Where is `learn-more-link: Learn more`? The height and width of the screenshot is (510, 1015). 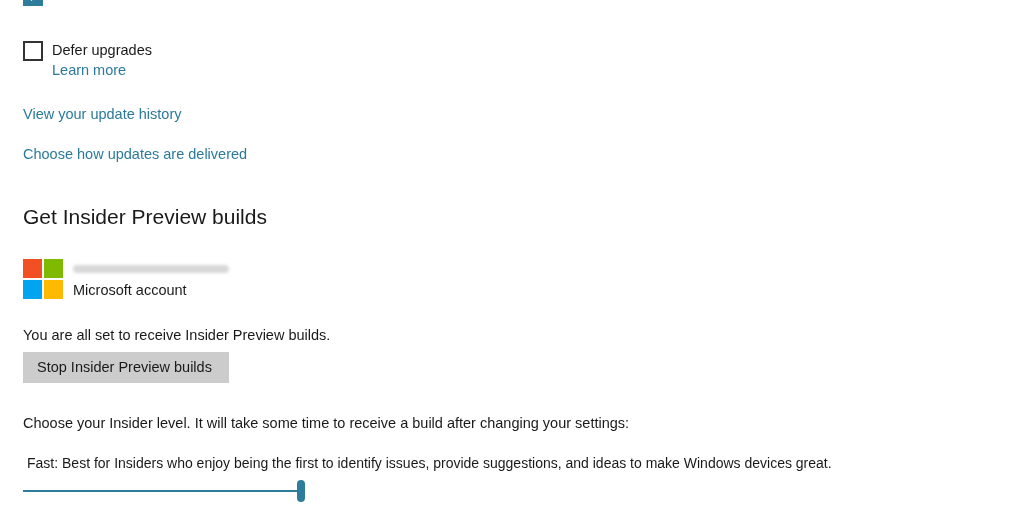 learn-more-link: Learn more is located at coordinates (102, 70).